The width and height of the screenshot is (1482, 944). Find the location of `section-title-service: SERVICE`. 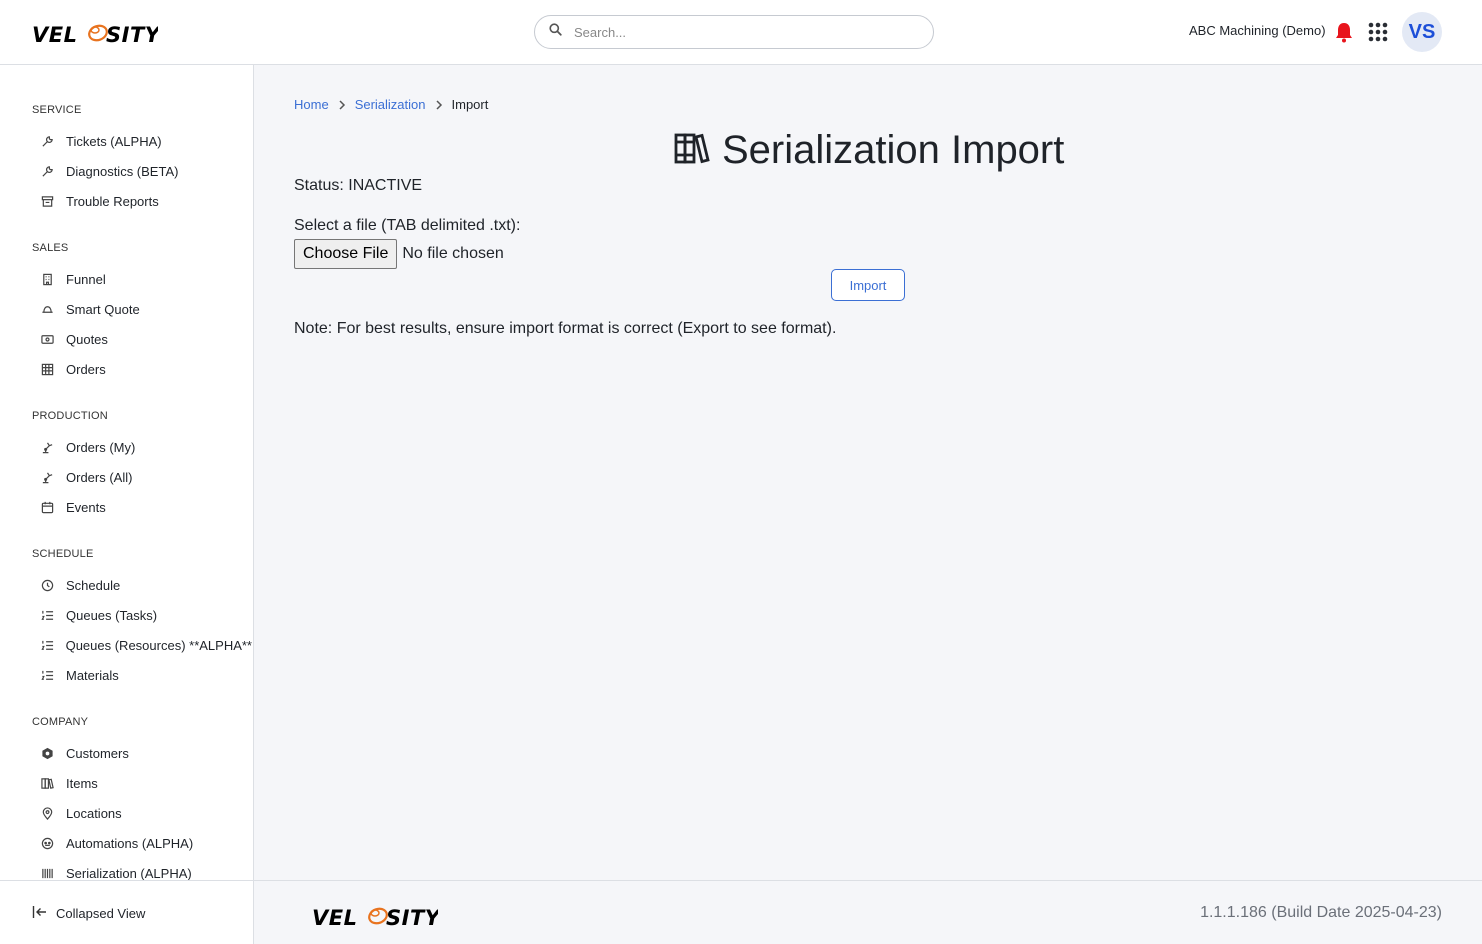

section-title-service: SERVICE is located at coordinates (57, 110).